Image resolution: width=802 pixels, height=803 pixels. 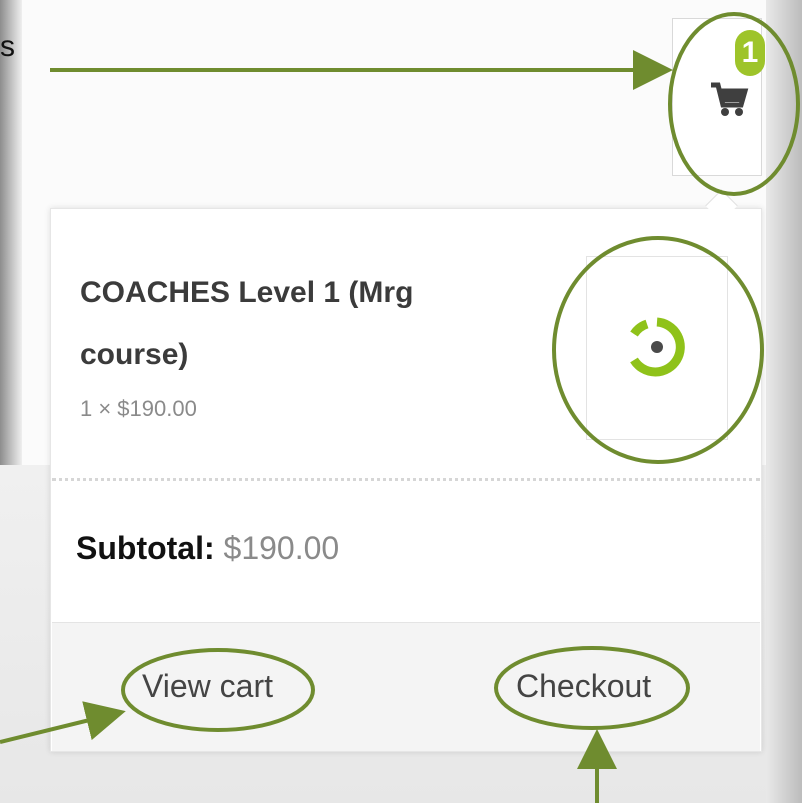 I want to click on subtotal: Subtotal: $190.00, so click(x=207, y=548).